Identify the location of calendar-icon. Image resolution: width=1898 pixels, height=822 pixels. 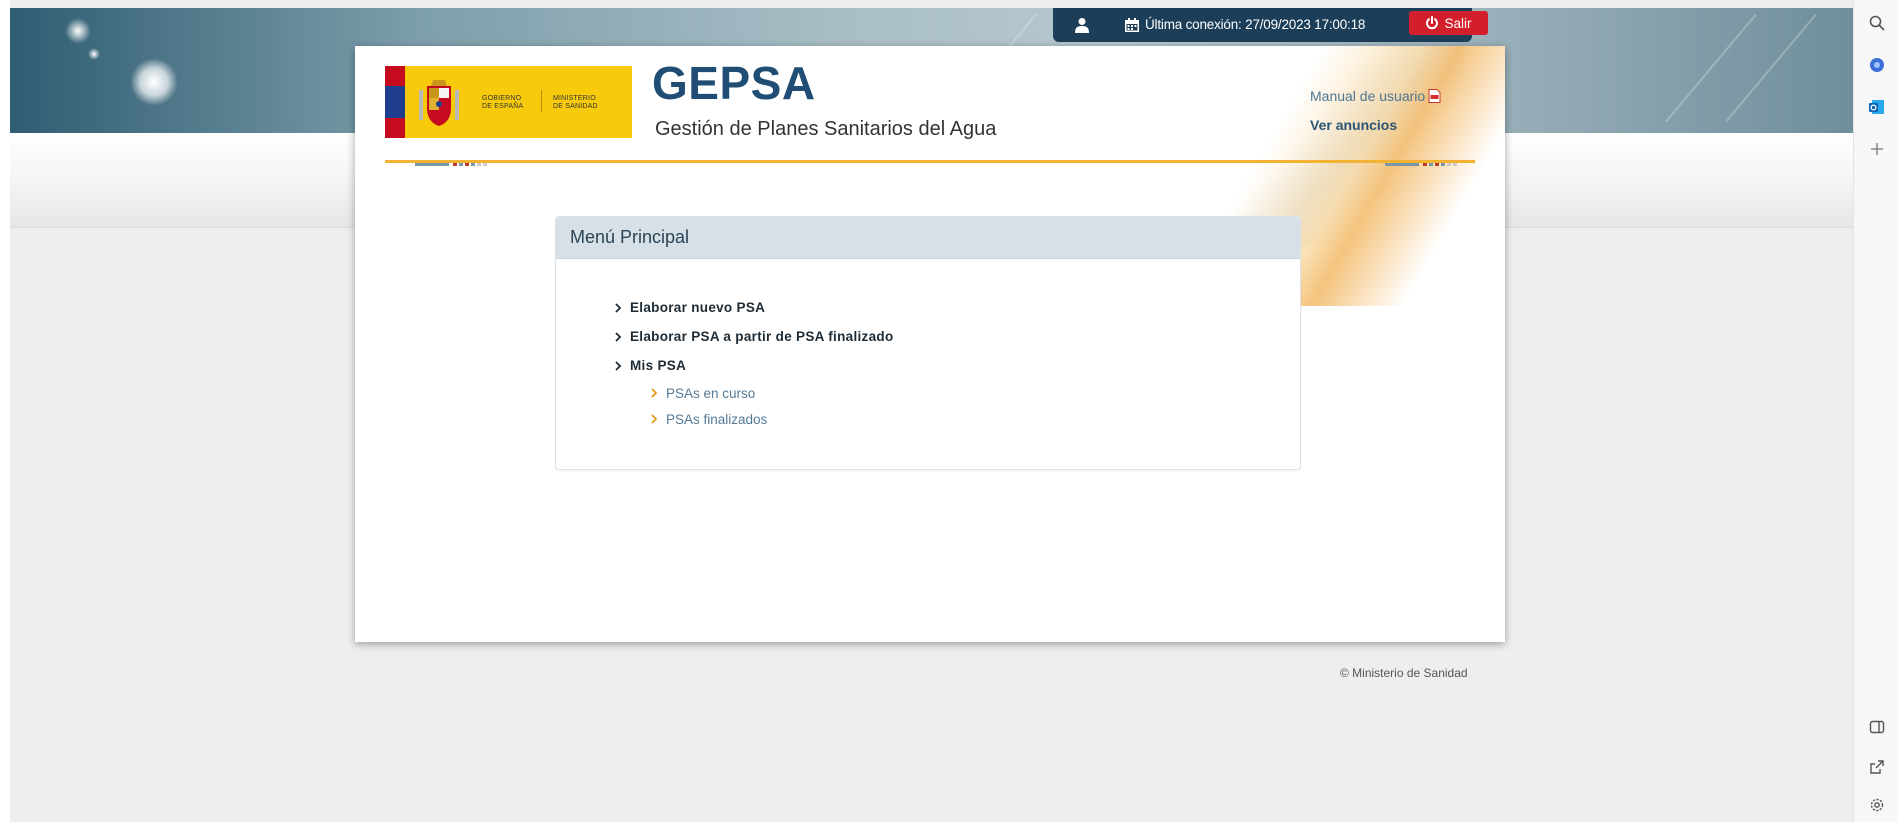
(1132, 25).